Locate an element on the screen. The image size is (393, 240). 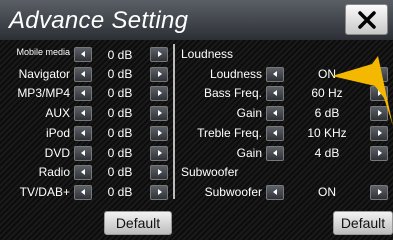
decrease-dvd-button is located at coordinates (83, 153).